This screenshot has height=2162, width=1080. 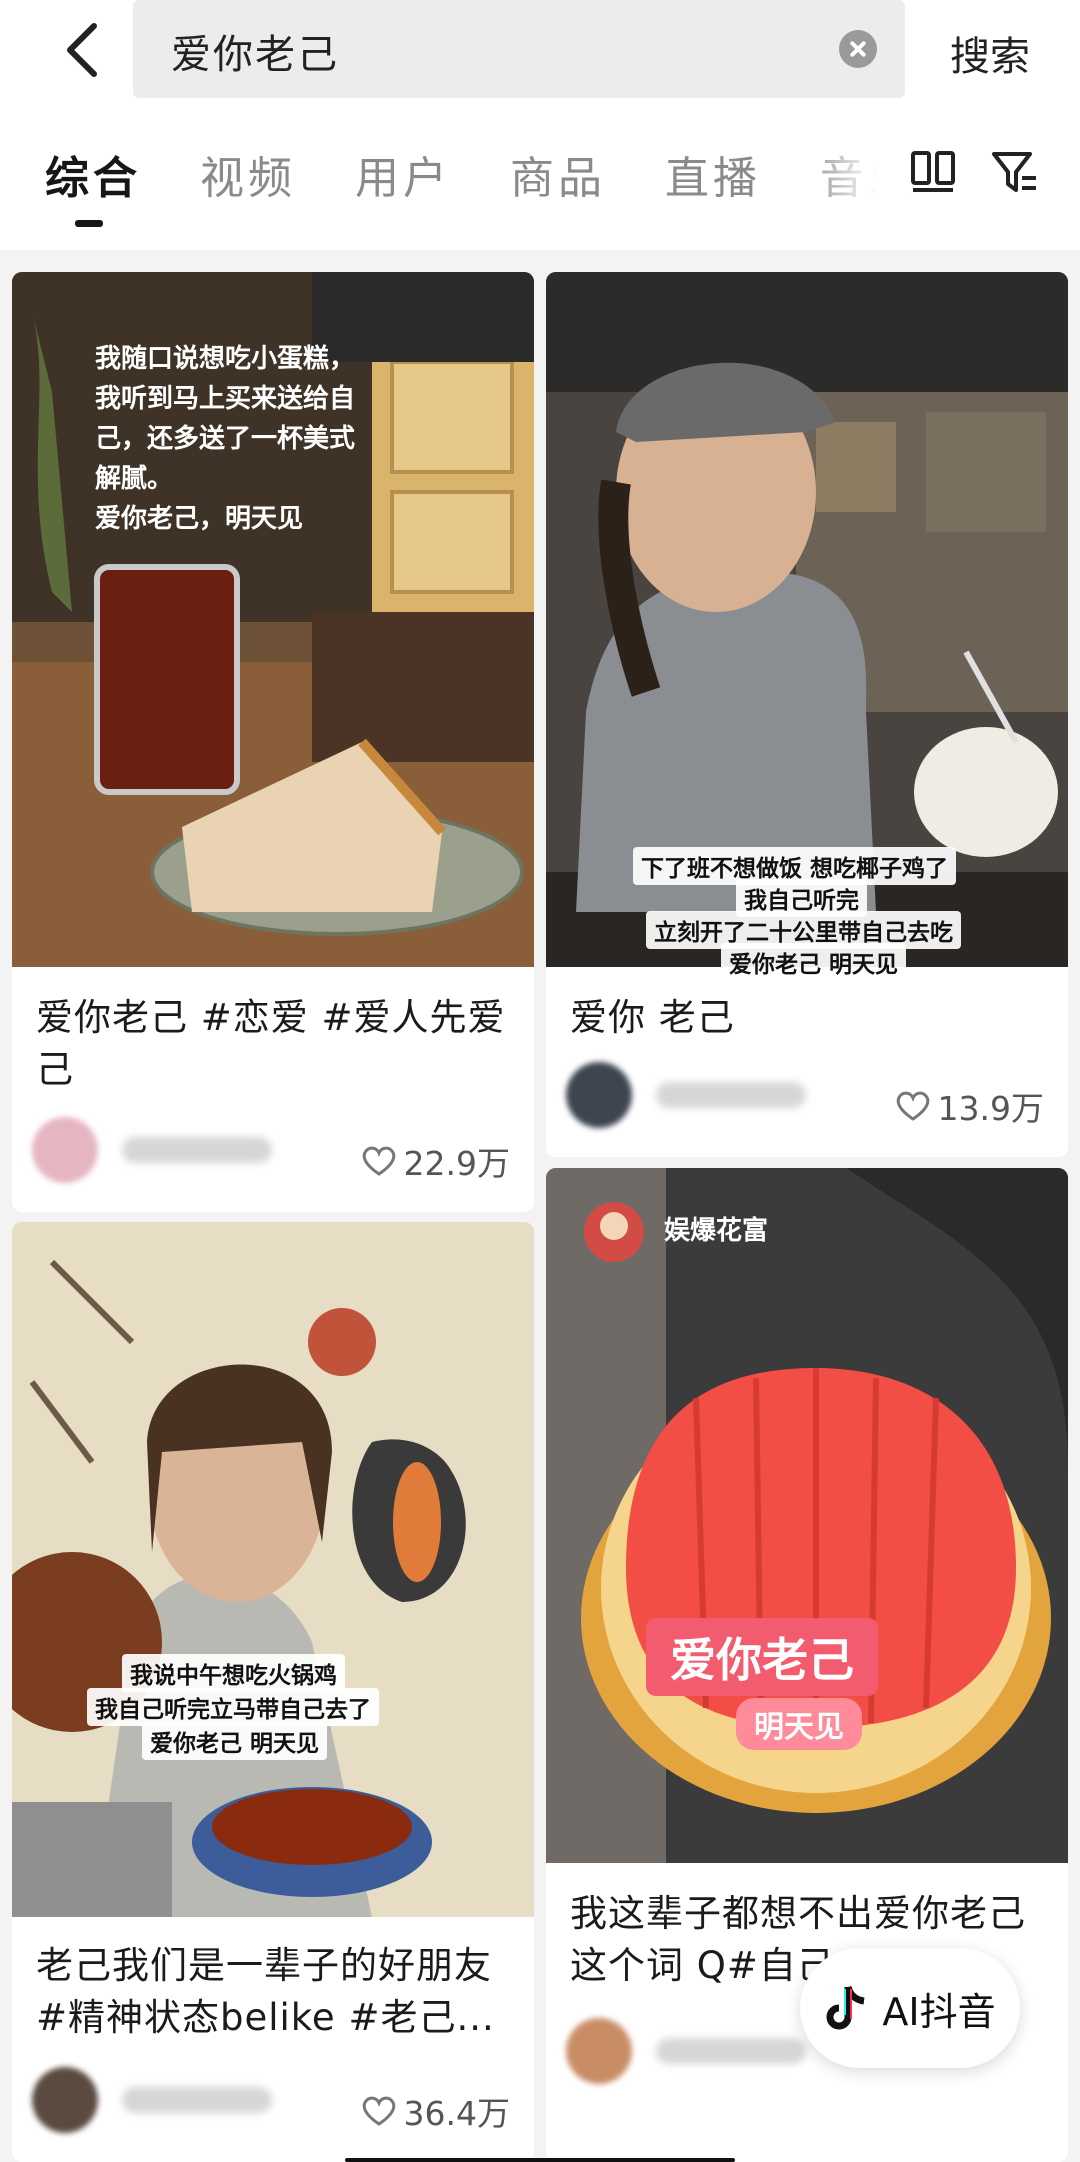 What do you see at coordinates (799, 1724) in the screenshot?
I see `overlay-subtitle: 明天见` at bounding box center [799, 1724].